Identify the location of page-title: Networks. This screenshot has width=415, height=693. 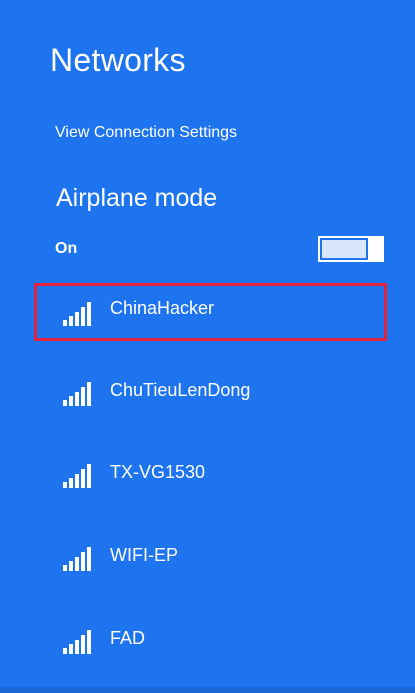
(118, 60).